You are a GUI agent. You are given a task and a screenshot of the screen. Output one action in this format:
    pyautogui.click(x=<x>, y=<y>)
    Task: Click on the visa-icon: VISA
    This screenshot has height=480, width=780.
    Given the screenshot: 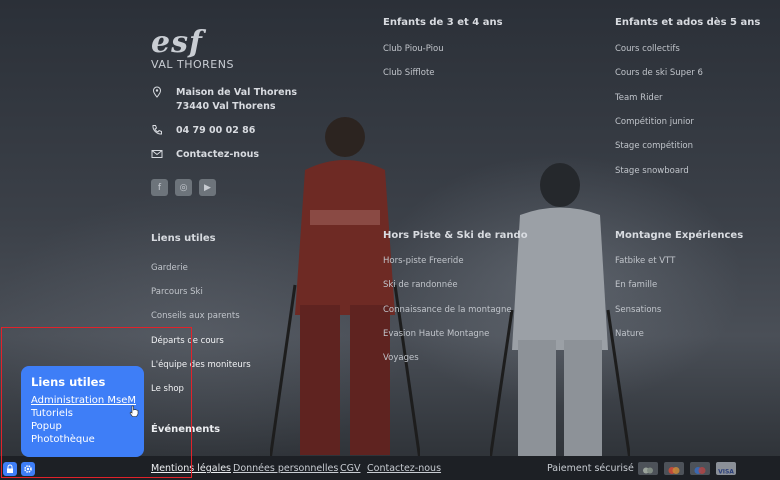 What is the action you would take?
    pyautogui.click(x=726, y=469)
    